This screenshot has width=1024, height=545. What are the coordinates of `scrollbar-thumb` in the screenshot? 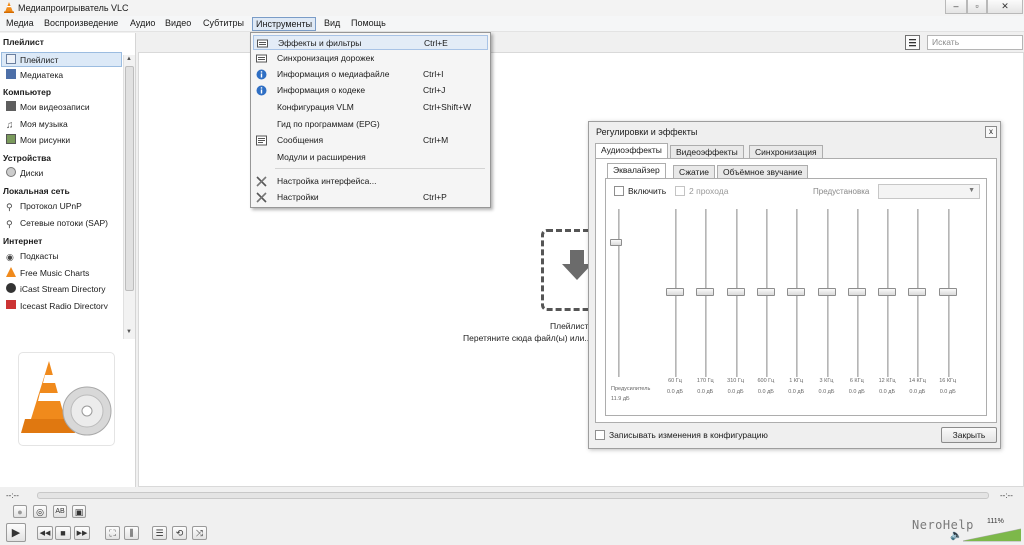 It's located at (129, 178).